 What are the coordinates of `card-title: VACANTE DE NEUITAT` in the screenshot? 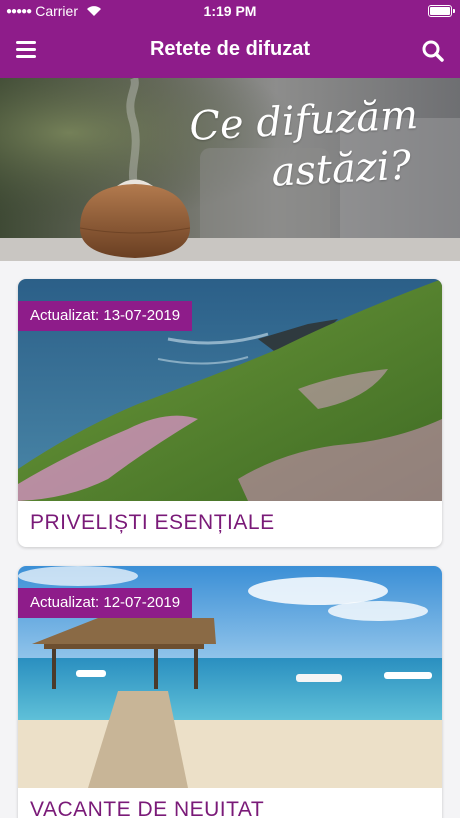 It's located at (147, 808).